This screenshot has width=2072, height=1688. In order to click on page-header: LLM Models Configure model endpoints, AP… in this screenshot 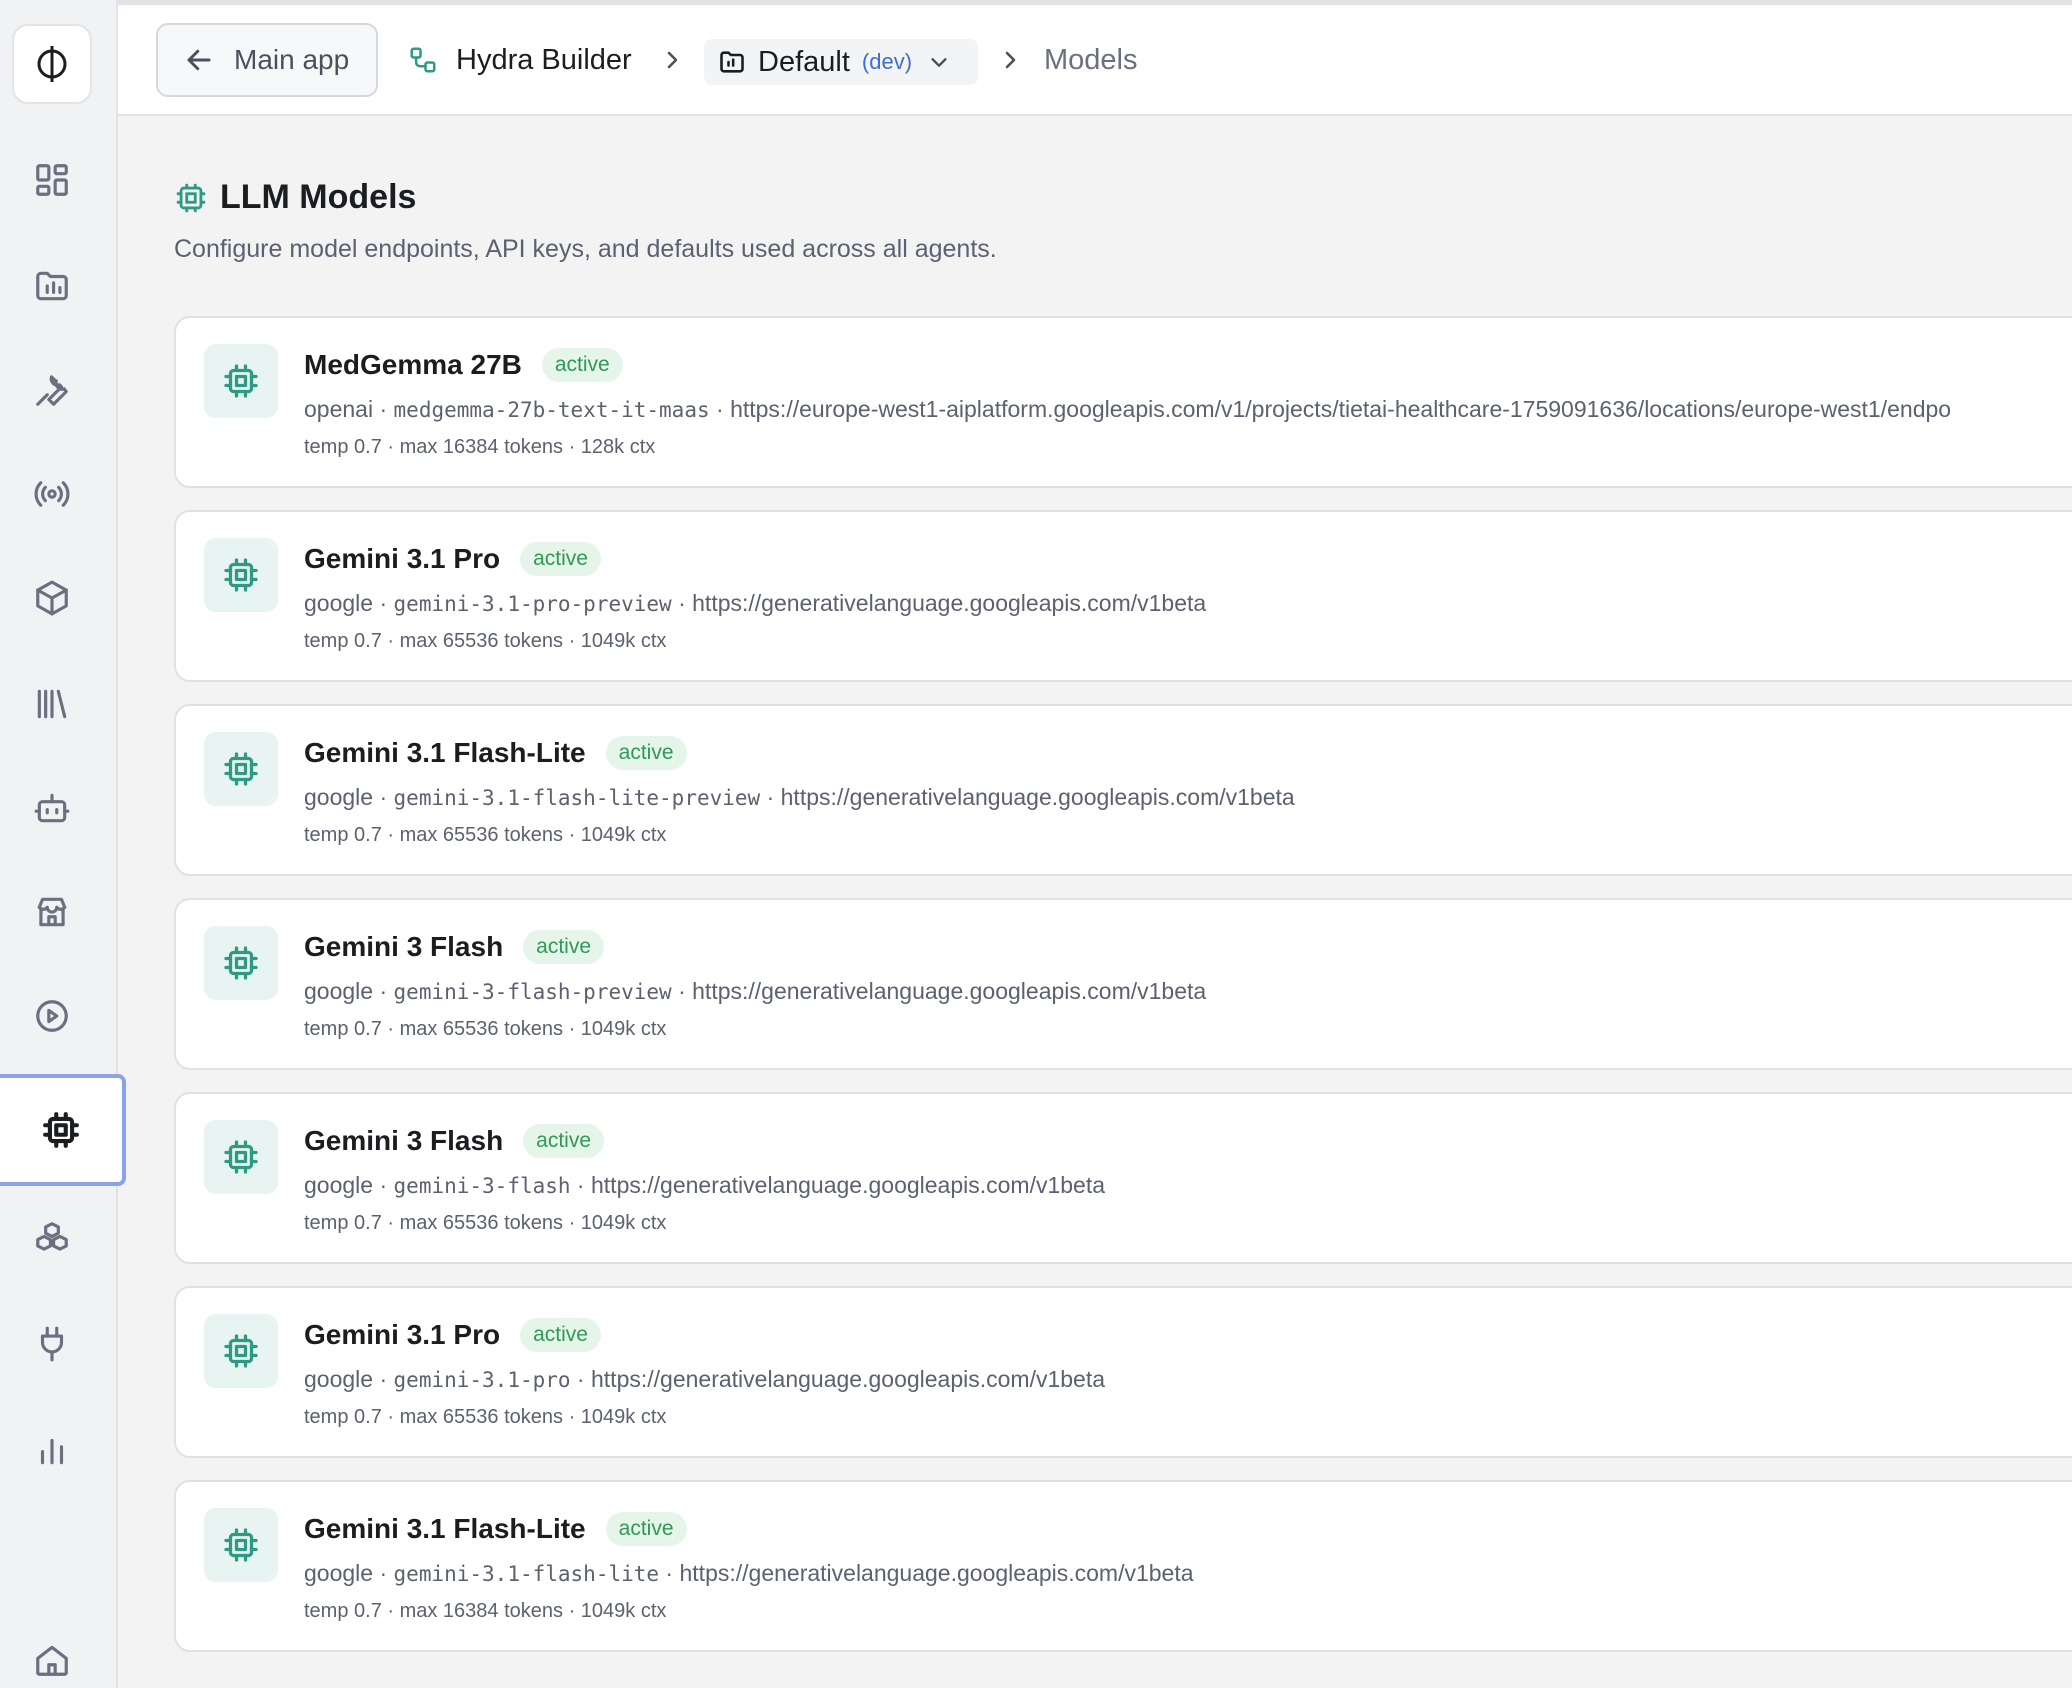, I will do `click(585, 221)`.